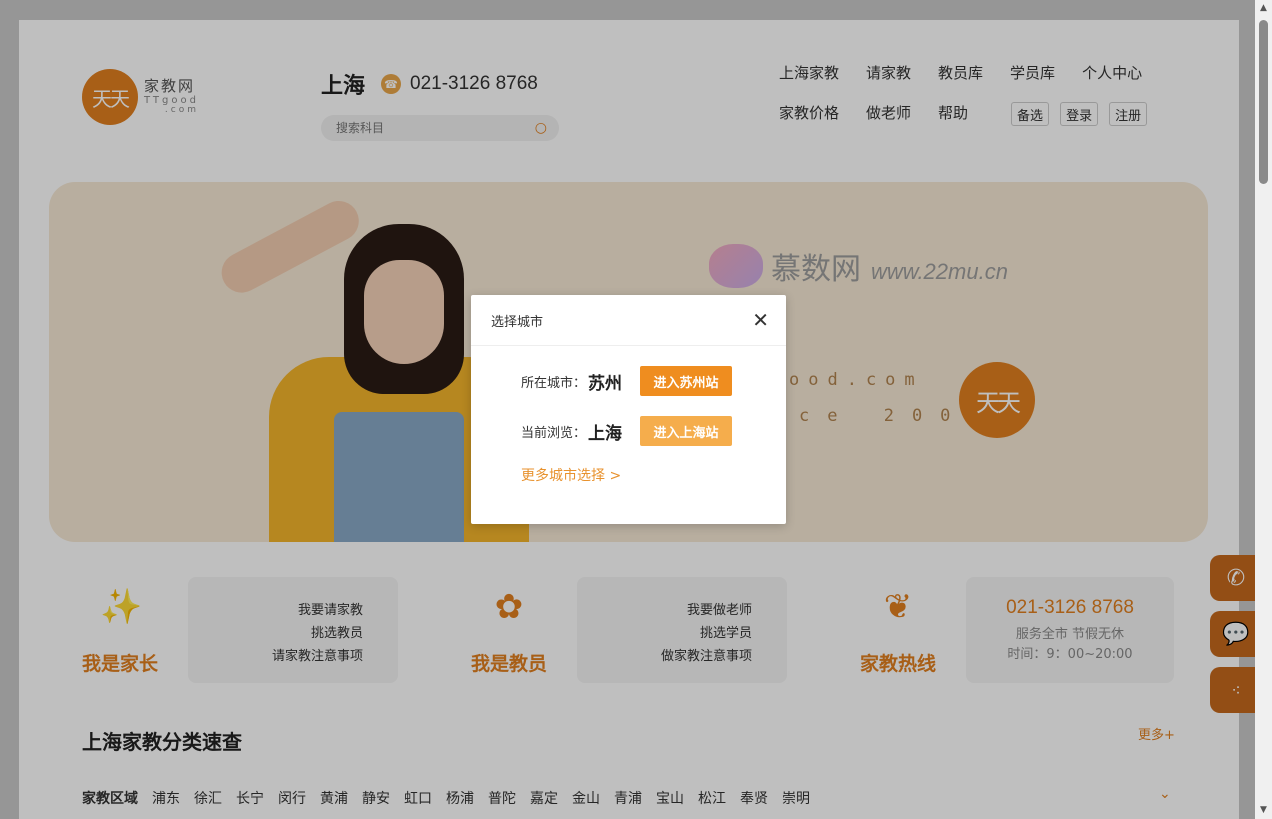  I want to click on modal-header: 选择城市 ✕, so click(628, 320).